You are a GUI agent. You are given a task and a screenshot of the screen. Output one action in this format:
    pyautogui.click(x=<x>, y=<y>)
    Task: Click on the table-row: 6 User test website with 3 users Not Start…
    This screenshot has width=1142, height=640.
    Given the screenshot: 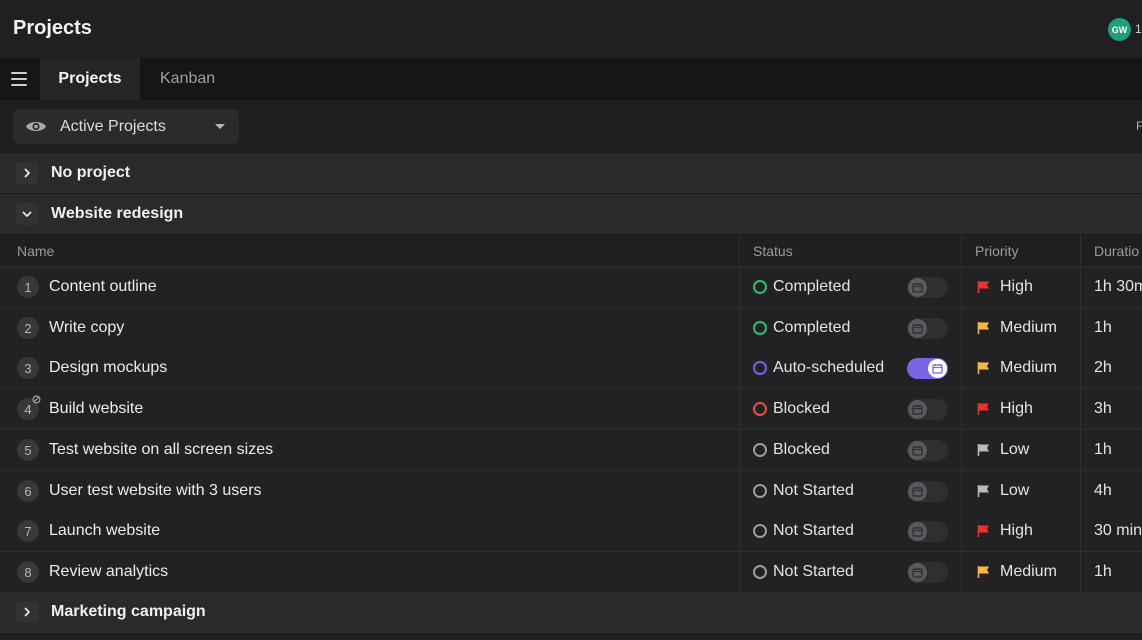 What is the action you would take?
    pyautogui.click(x=571, y=491)
    